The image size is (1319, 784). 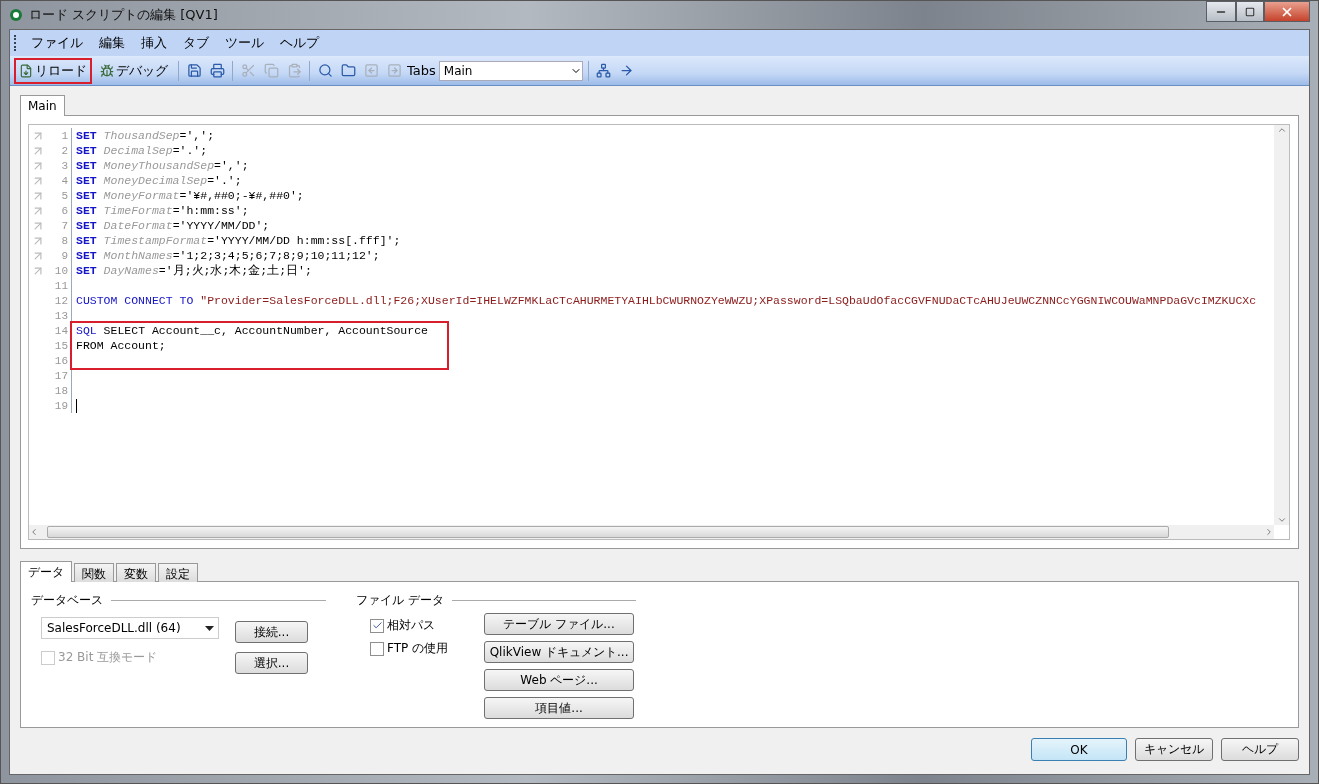 What do you see at coordinates (194, 70) in the screenshot?
I see `save-icon` at bounding box center [194, 70].